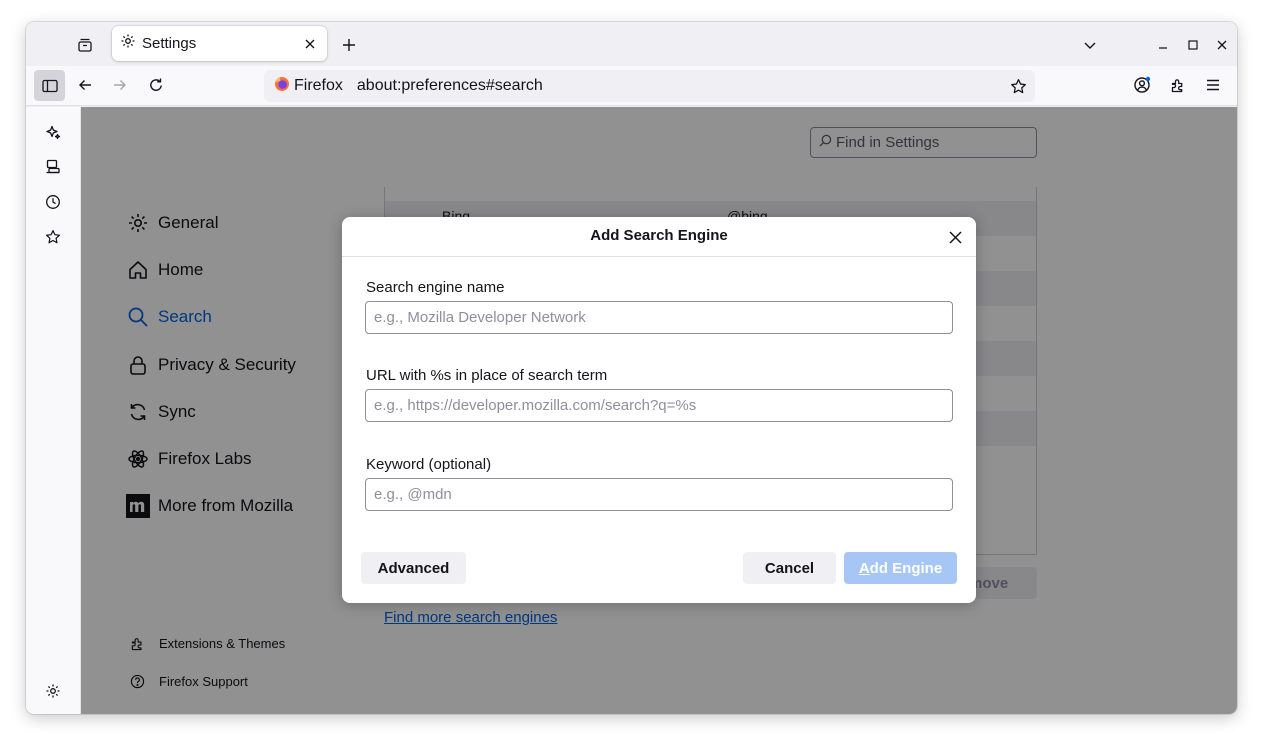 The height and width of the screenshot is (742, 1263). Describe the element at coordinates (631, 44) in the screenshot. I see `tab-strip: Settings` at that location.